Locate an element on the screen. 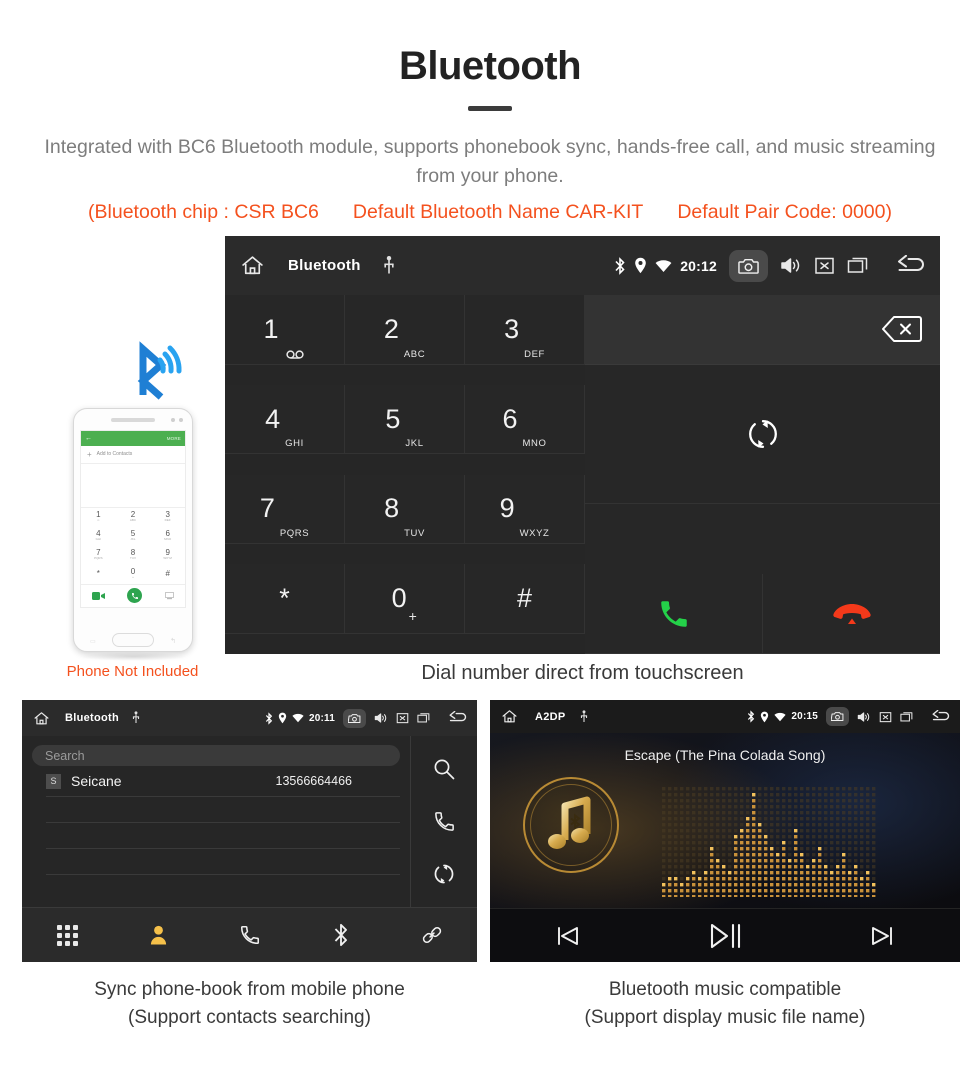 The image size is (980, 1091). phone-key-sub: TUV is located at coordinates (132, 558).